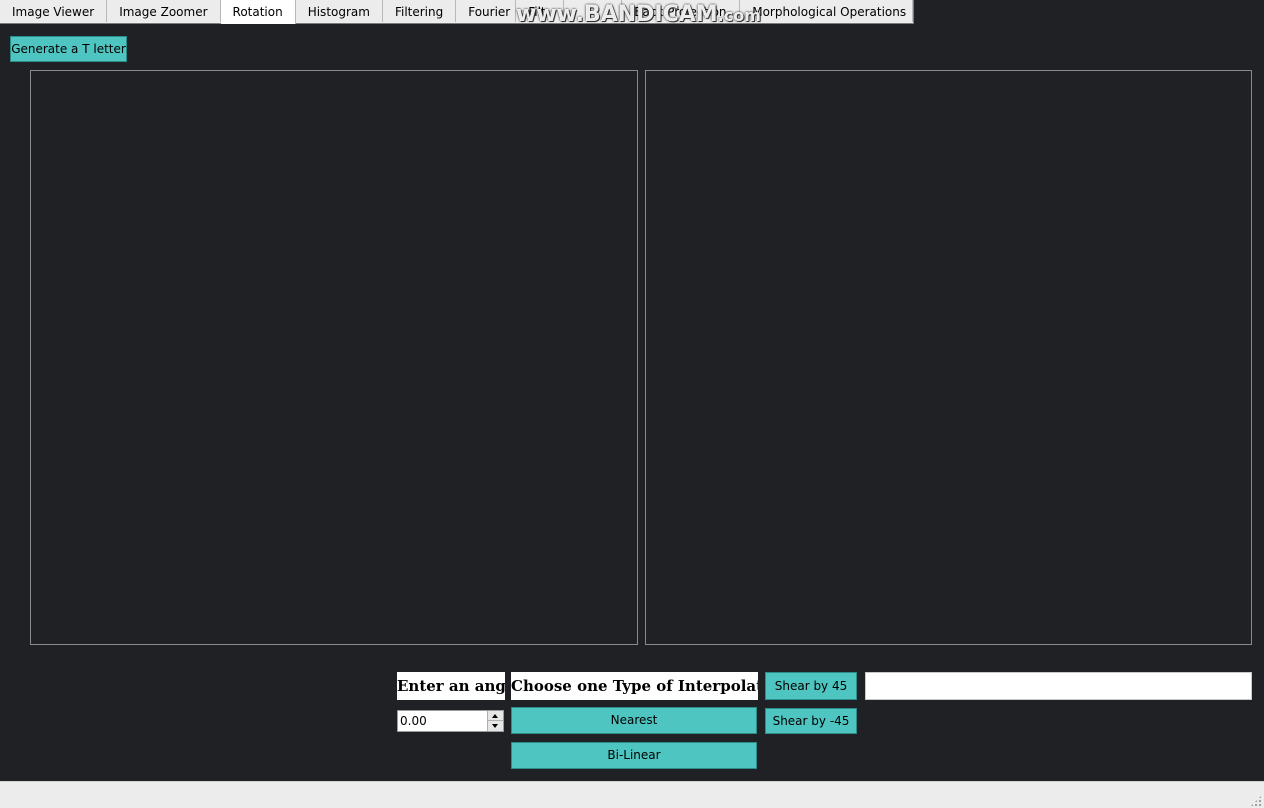  I want to click on tab-image-zoomer: Image Zoomer, so click(164, 11).